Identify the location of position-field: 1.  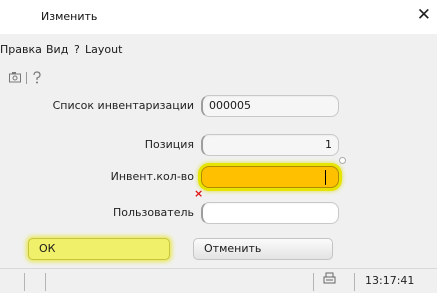
(270, 145).